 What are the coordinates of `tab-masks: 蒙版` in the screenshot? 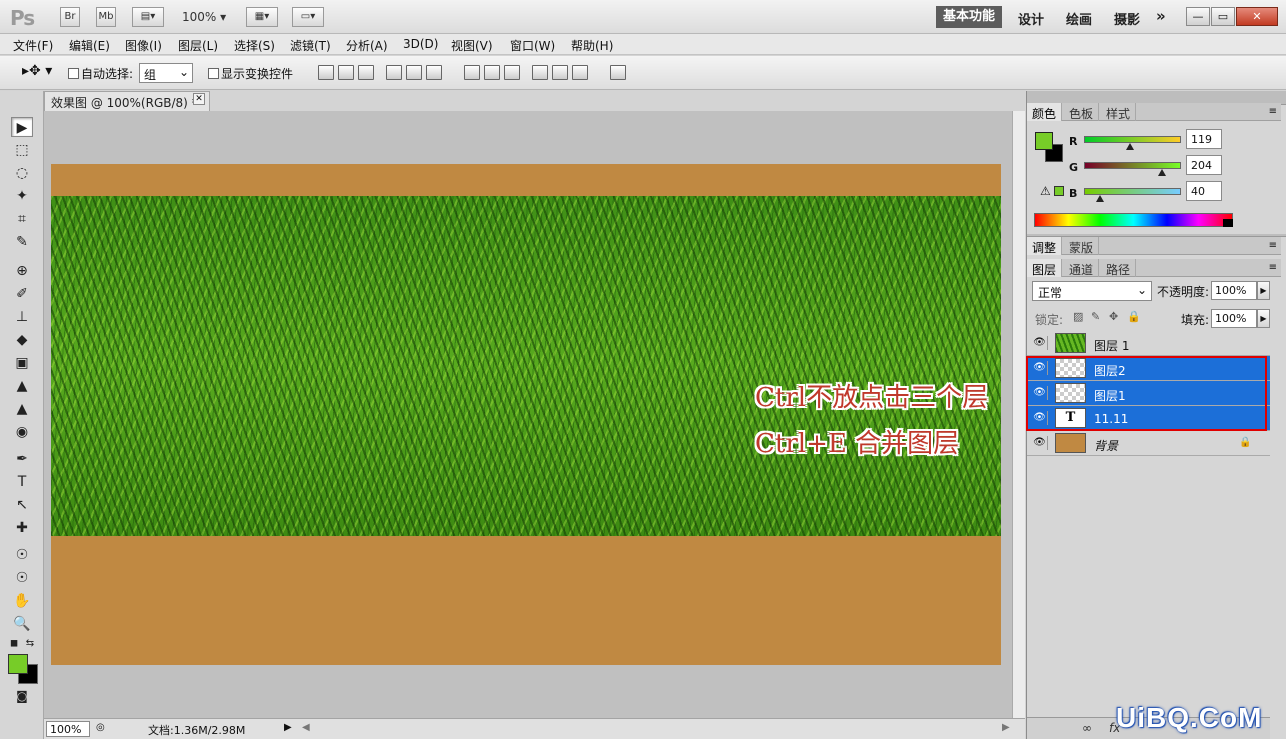 It's located at (1082, 246).